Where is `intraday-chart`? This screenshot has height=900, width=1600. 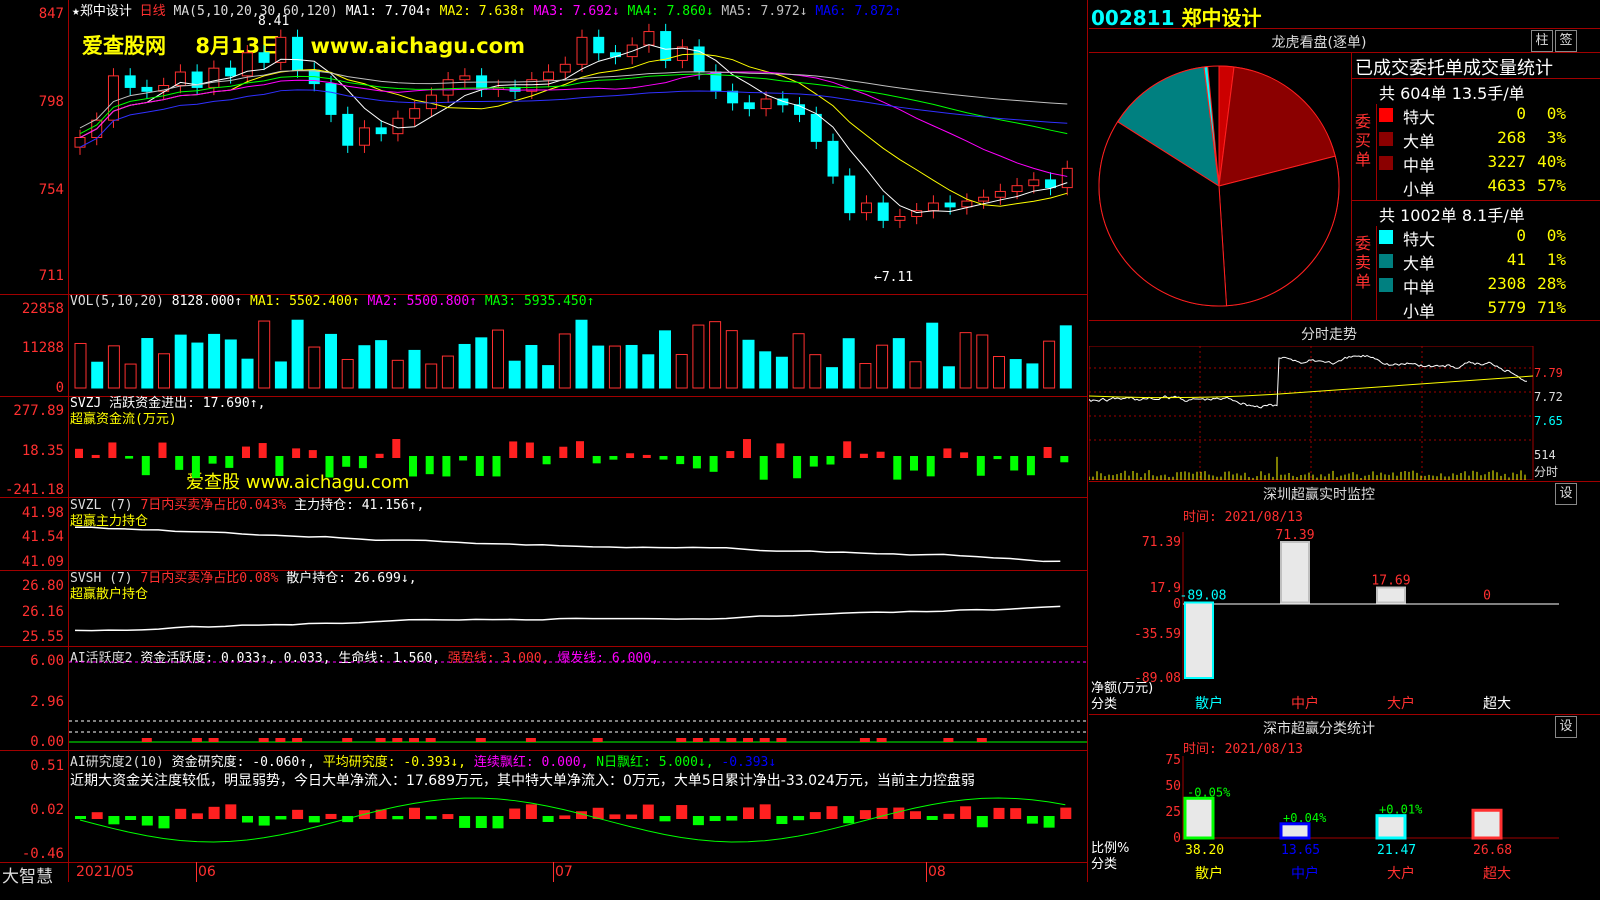
intraday-chart is located at coordinates (1311, 413).